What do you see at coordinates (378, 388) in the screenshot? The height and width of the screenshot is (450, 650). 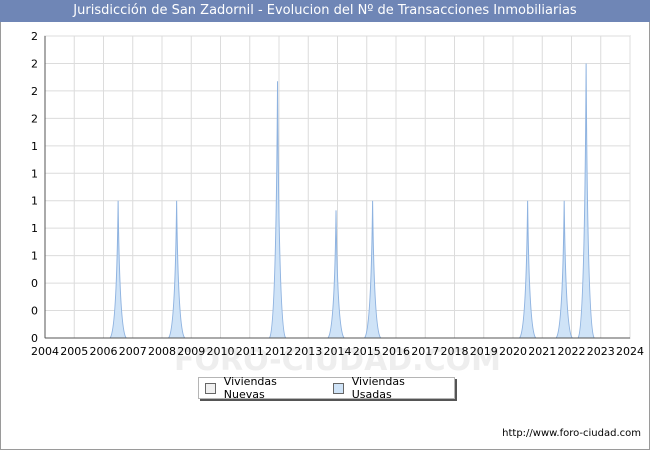 I see `legend-label-usadas: Viviendas Usadas` at bounding box center [378, 388].